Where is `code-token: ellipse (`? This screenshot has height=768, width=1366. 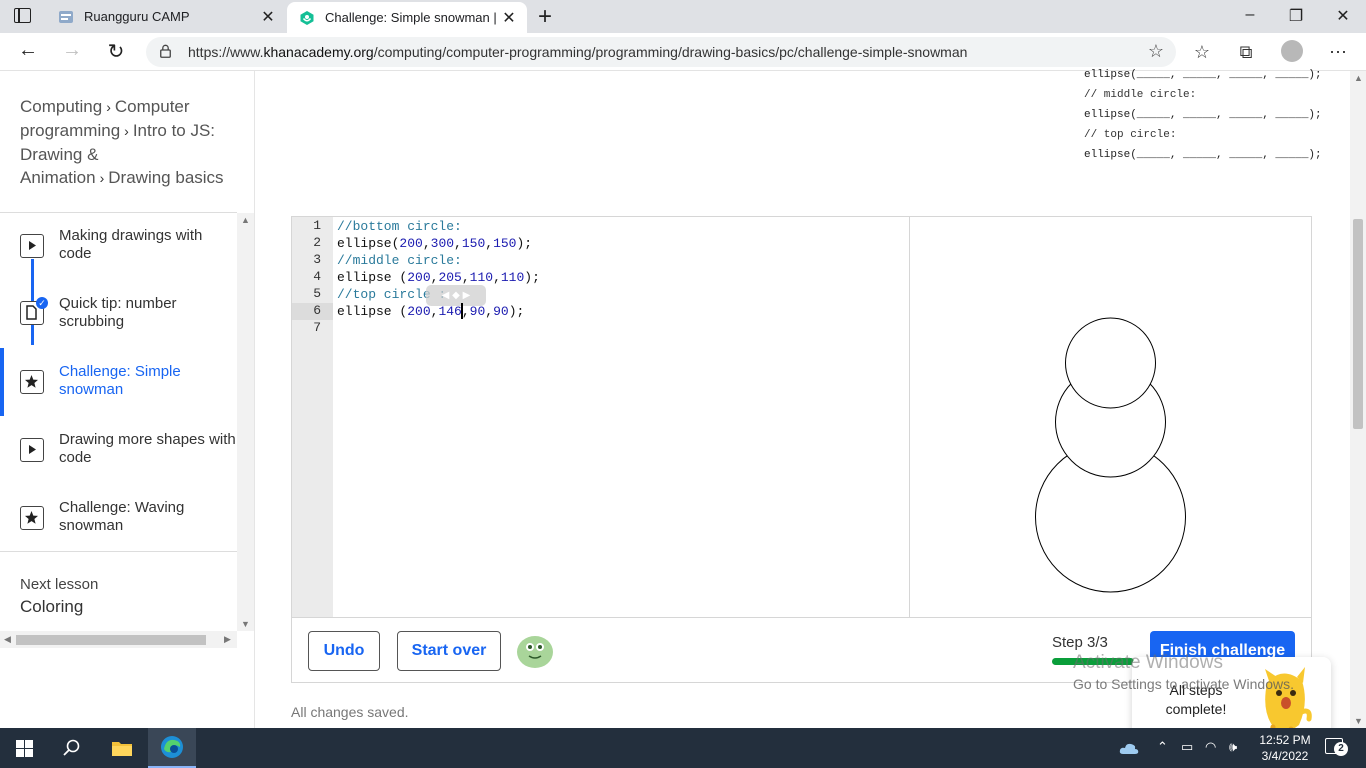 code-token: ellipse ( is located at coordinates (372, 311).